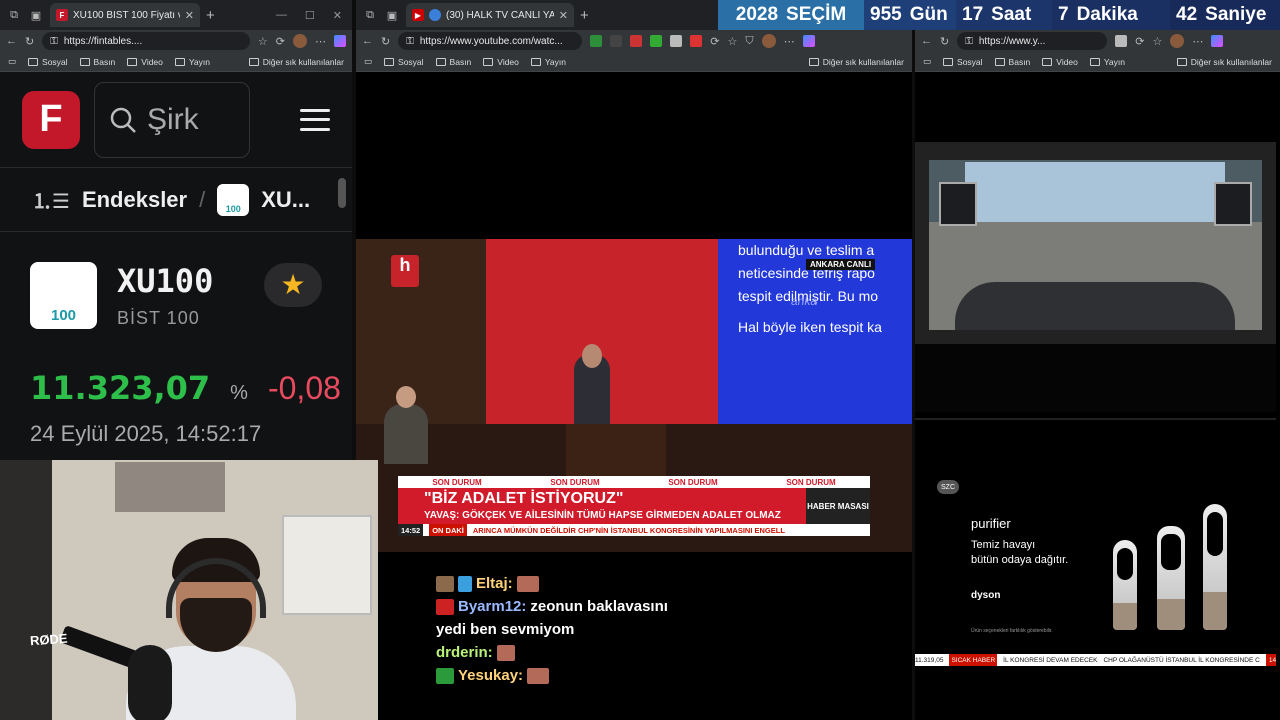 Image resolution: width=1280 pixels, height=720 pixels. I want to click on tab-youtube: ▶ (30) HALK TV CANLI YAYINI ✕, so click(490, 15).